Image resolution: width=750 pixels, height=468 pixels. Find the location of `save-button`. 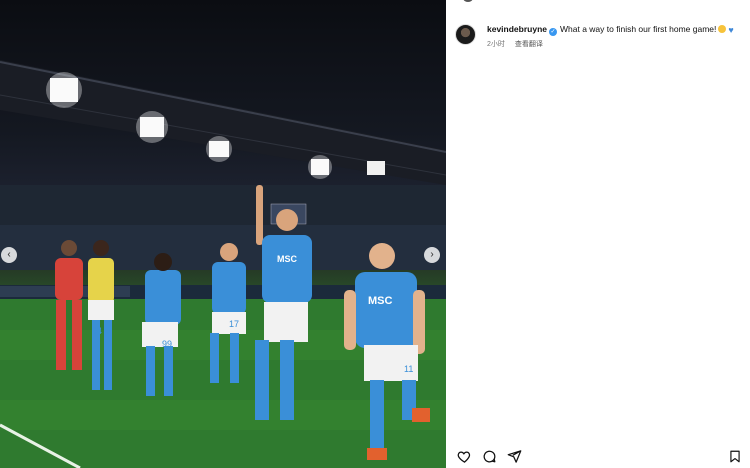

save-button is located at coordinates (735, 456).